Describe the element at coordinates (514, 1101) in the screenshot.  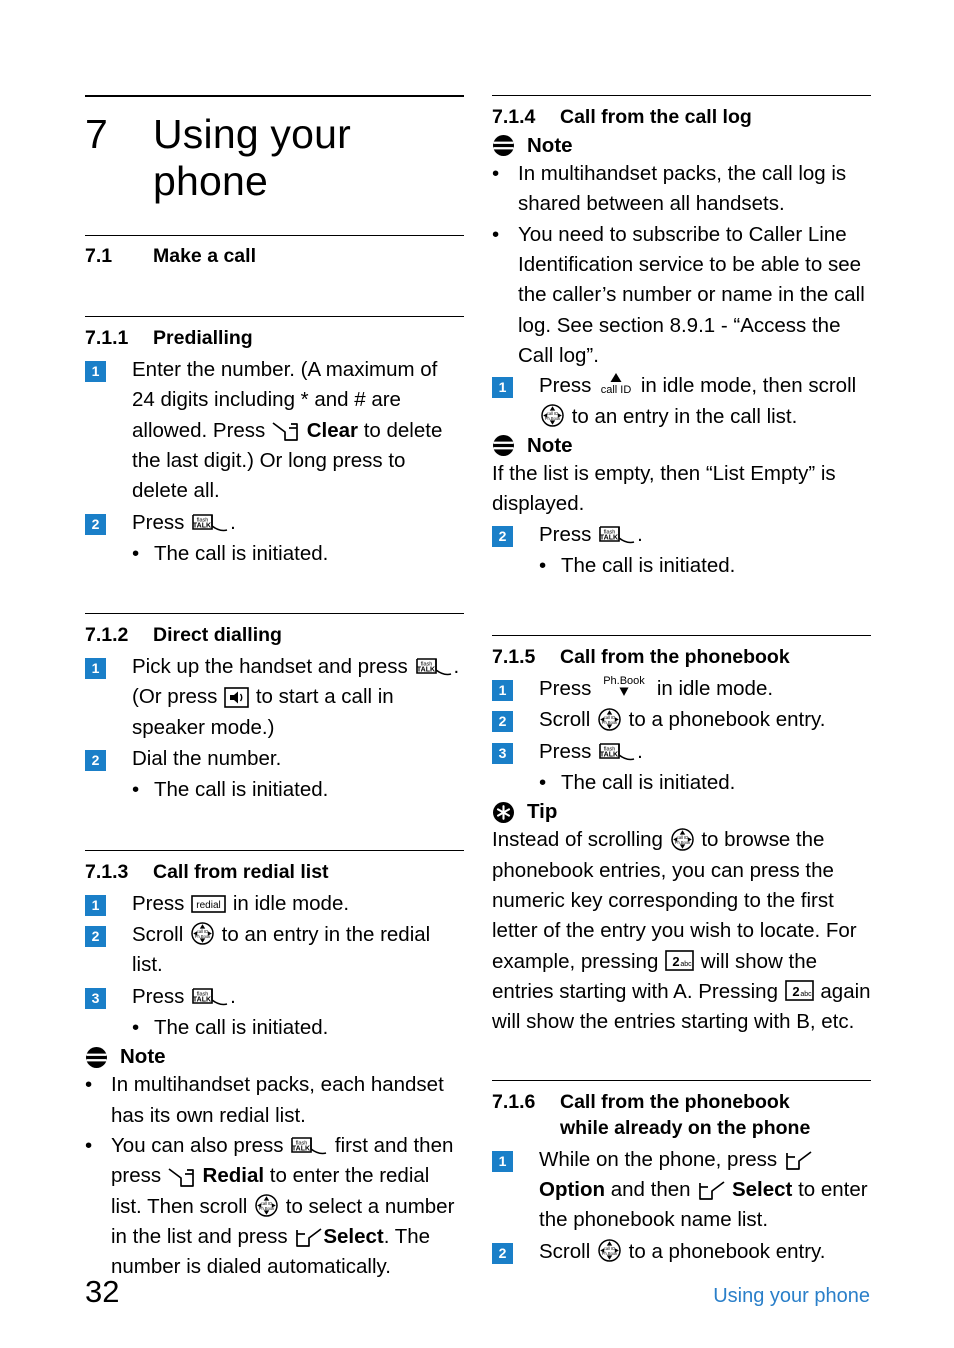
I see `section-716-number: 7.1.6` at that location.